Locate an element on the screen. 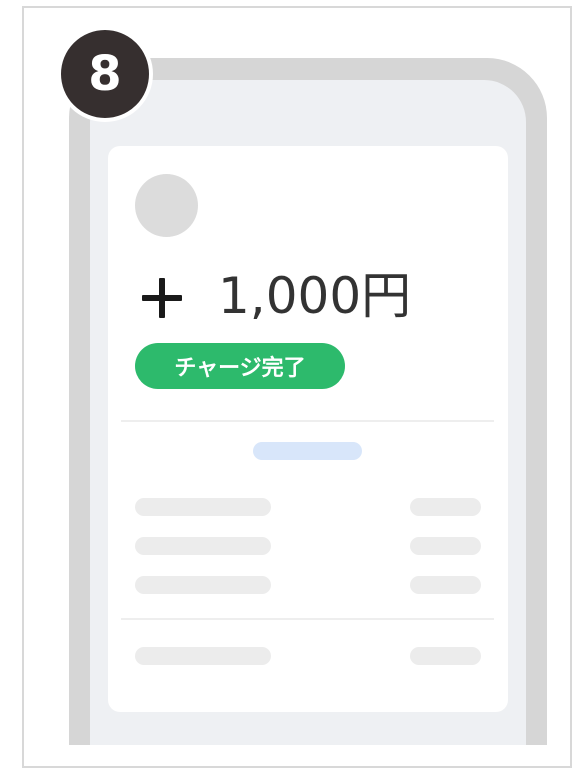 This screenshot has height=775, width=580. avatar is located at coordinates (166, 205).